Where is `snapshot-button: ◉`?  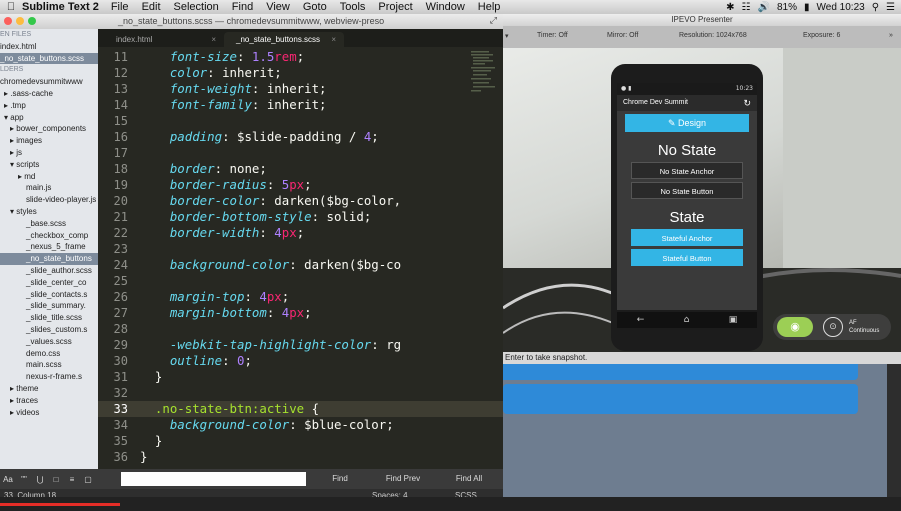 snapshot-button: ◉ is located at coordinates (795, 327).